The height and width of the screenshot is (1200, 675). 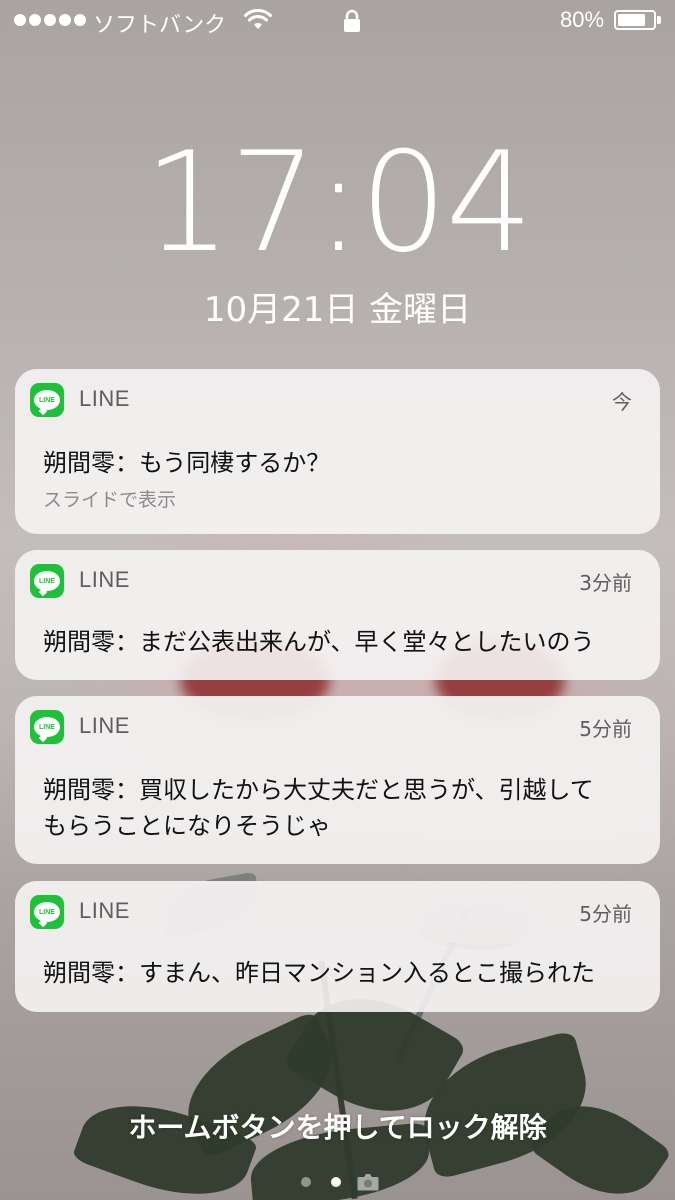 I want to click on lock-screen-date: 10月21日 金曜日, so click(x=337, y=310).